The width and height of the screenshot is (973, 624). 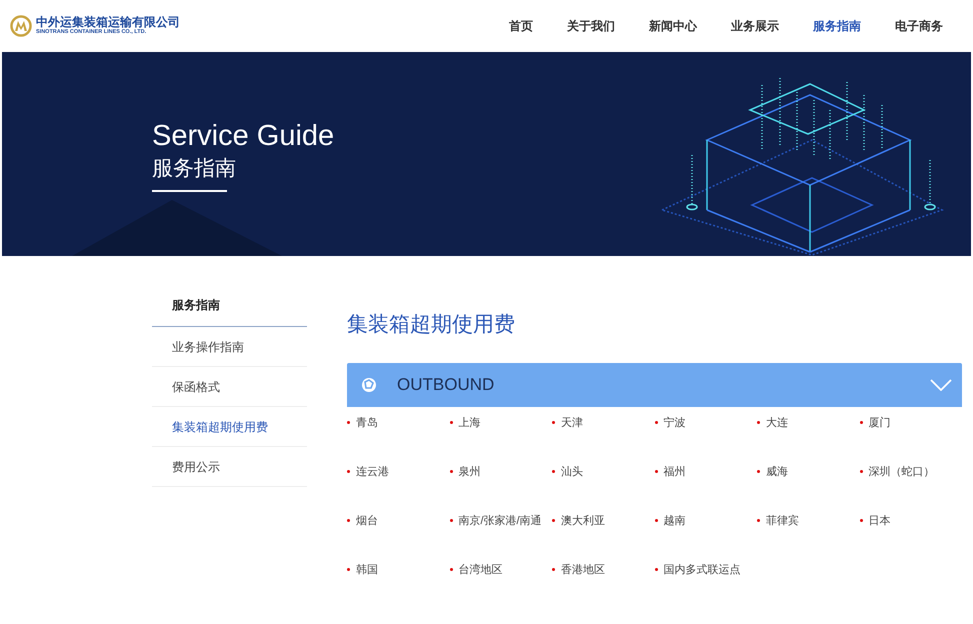 What do you see at coordinates (229, 427) in the screenshot?
I see `sidebar-item: 集装箱超期使用费` at bounding box center [229, 427].